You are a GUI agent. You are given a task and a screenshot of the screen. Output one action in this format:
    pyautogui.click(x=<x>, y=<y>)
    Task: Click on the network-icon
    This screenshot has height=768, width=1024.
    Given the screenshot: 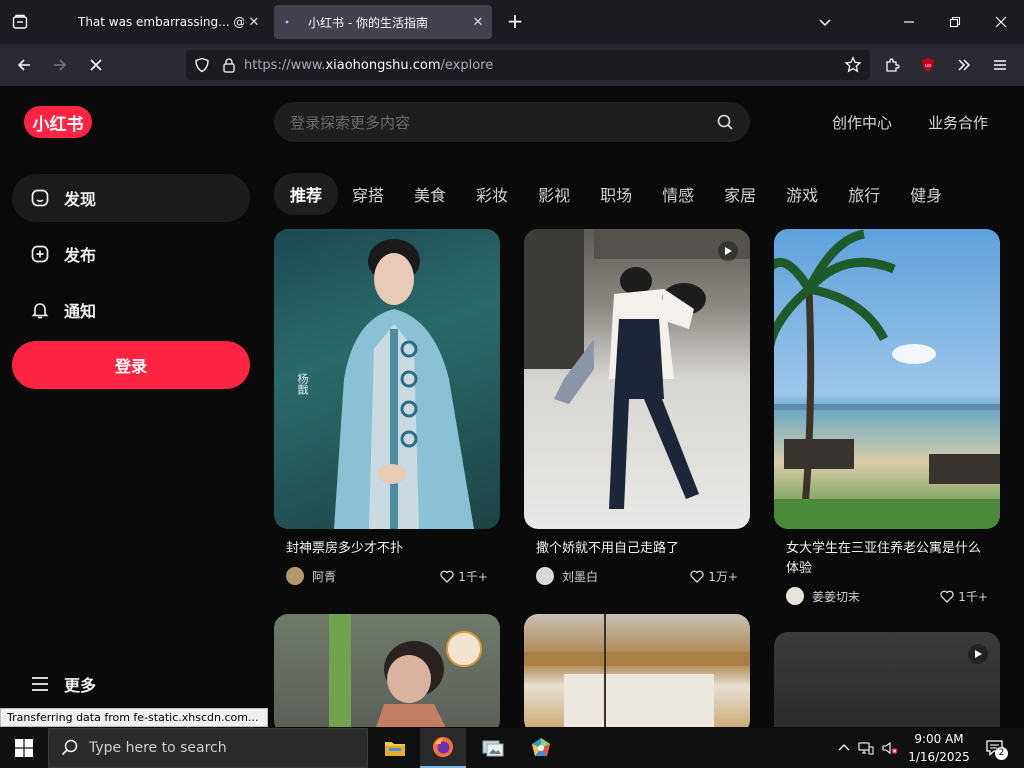 What is the action you would take?
    pyautogui.click(x=866, y=748)
    